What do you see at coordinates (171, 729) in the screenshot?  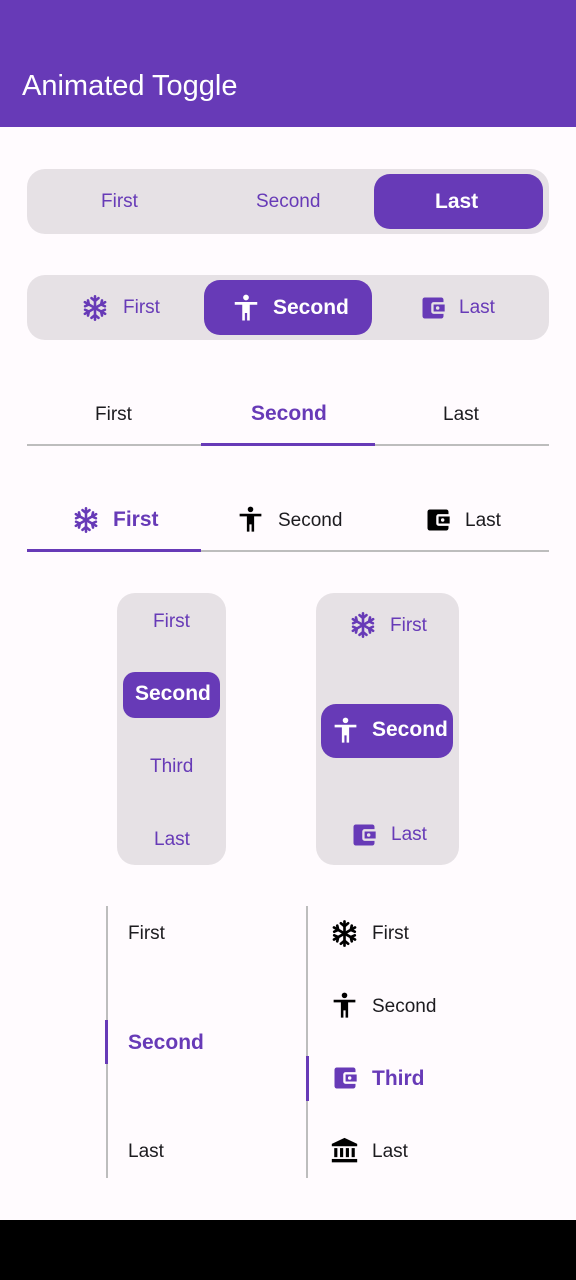 I see `vertical-text-toggle` at bounding box center [171, 729].